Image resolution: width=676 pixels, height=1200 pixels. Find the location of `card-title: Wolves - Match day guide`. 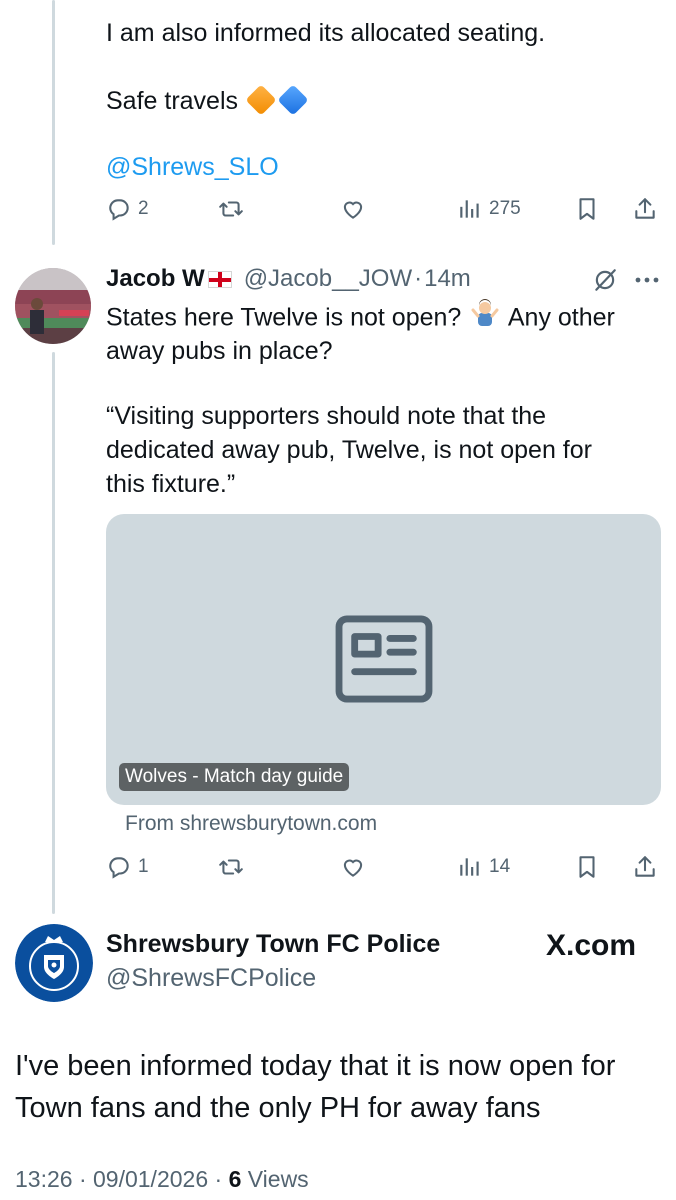

card-title: Wolves - Match day guide is located at coordinates (234, 777).